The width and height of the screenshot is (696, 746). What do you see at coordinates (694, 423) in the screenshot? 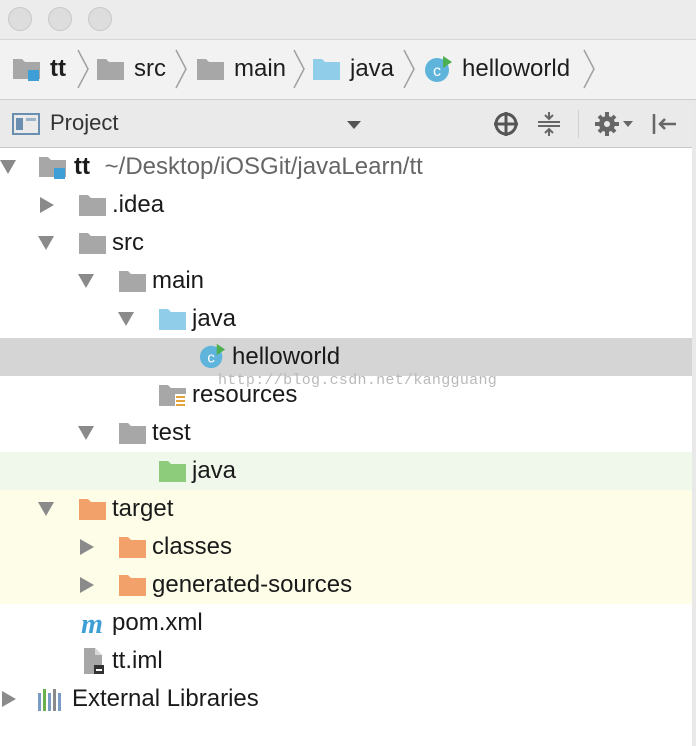
I see `scrollbar-track` at bounding box center [694, 423].